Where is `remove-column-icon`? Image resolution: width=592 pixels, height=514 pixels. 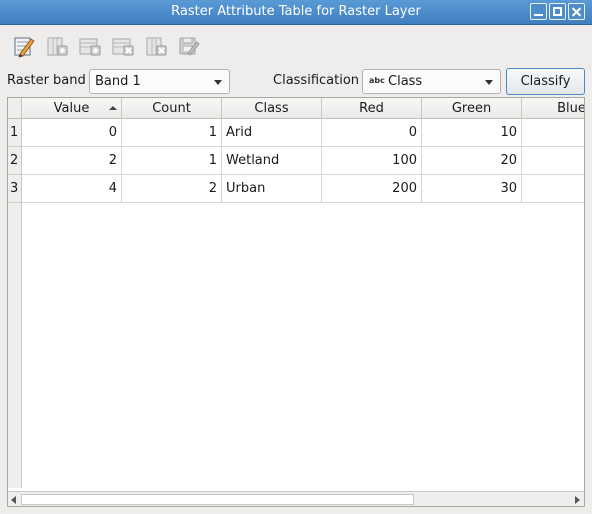
remove-column-icon is located at coordinates (156, 46).